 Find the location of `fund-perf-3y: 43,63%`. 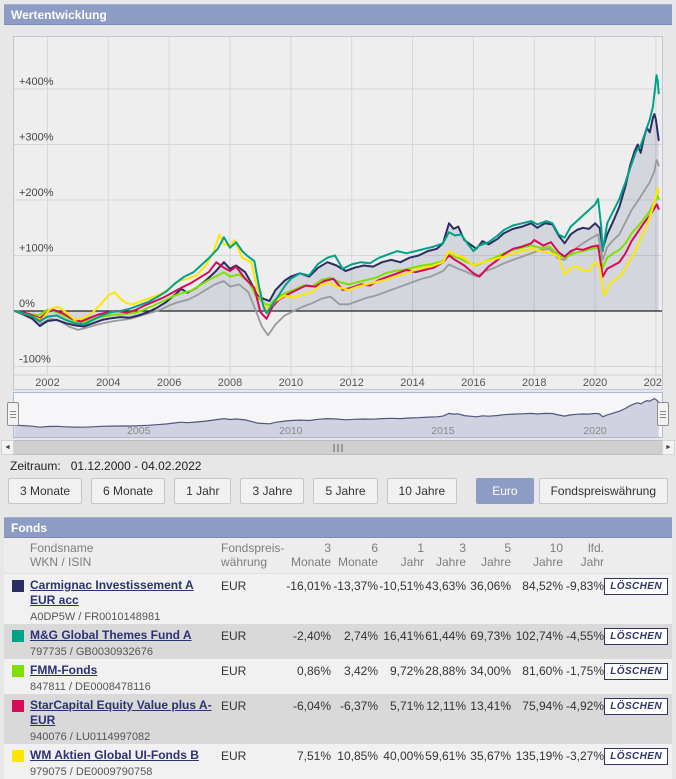

fund-perf-3y: 43,63% is located at coordinates (445, 586).